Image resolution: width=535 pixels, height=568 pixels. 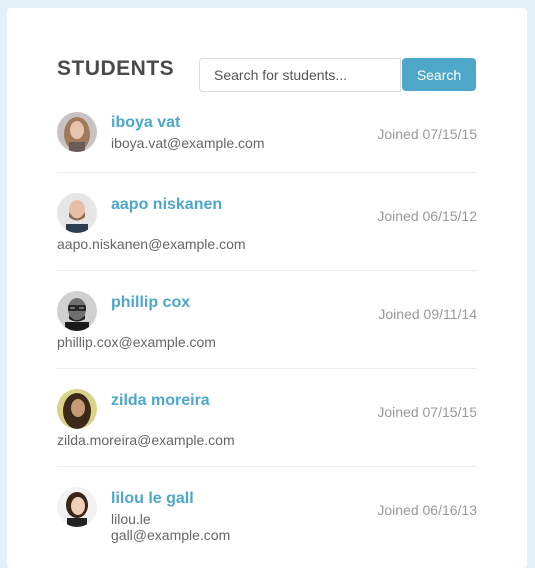 What do you see at coordinates (77, 311) in the screenshot?
I see `man-glasses-avatar` at bounding box center [77, 311].